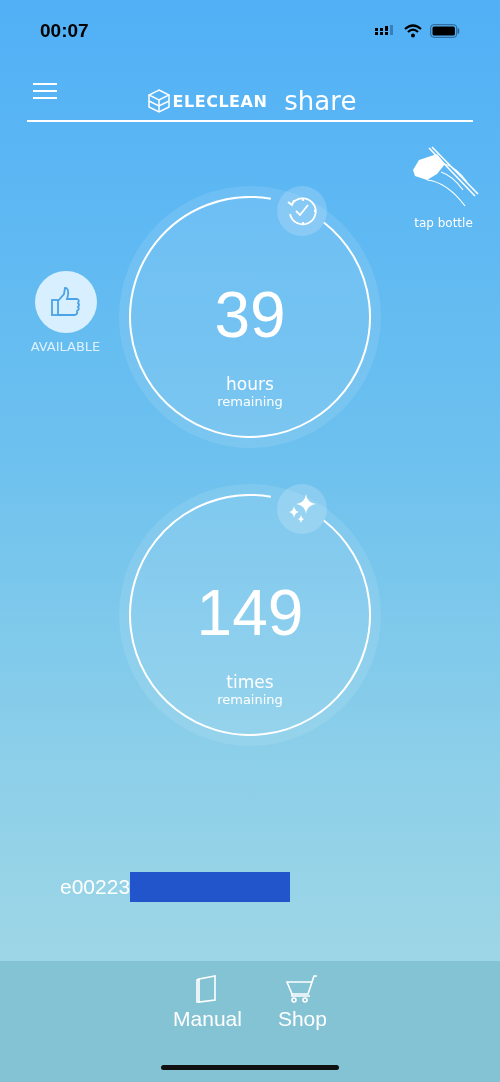  I want to click on clock-check-icon, so click(302, 211).